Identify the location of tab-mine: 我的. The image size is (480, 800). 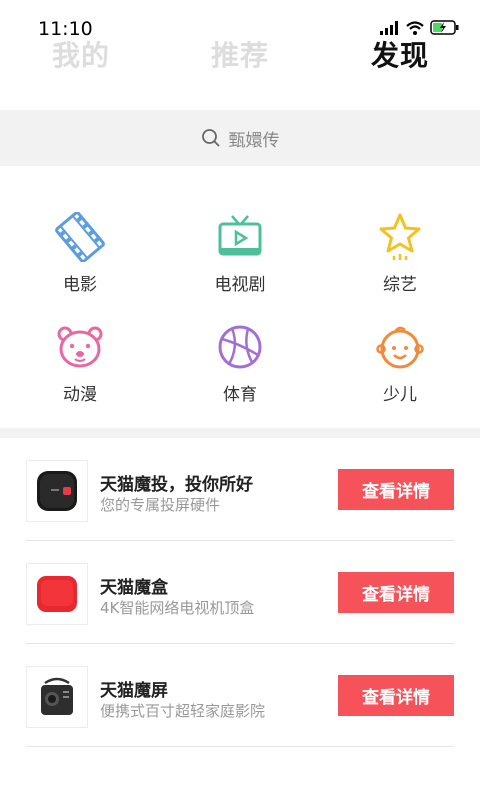
(81, 54).